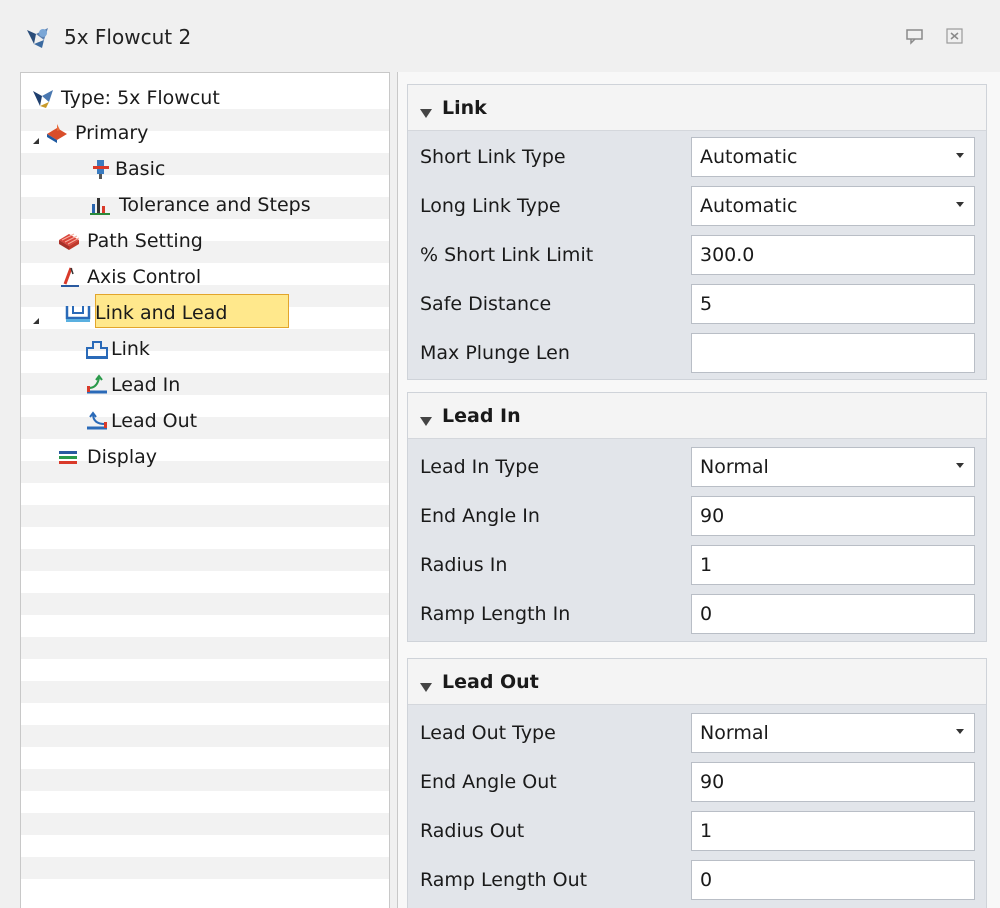 This screenshot has height=908, width=1000. Describe the element at coordinates (69, 277) in the screenshot. I see `axis-control-icon` at that location.